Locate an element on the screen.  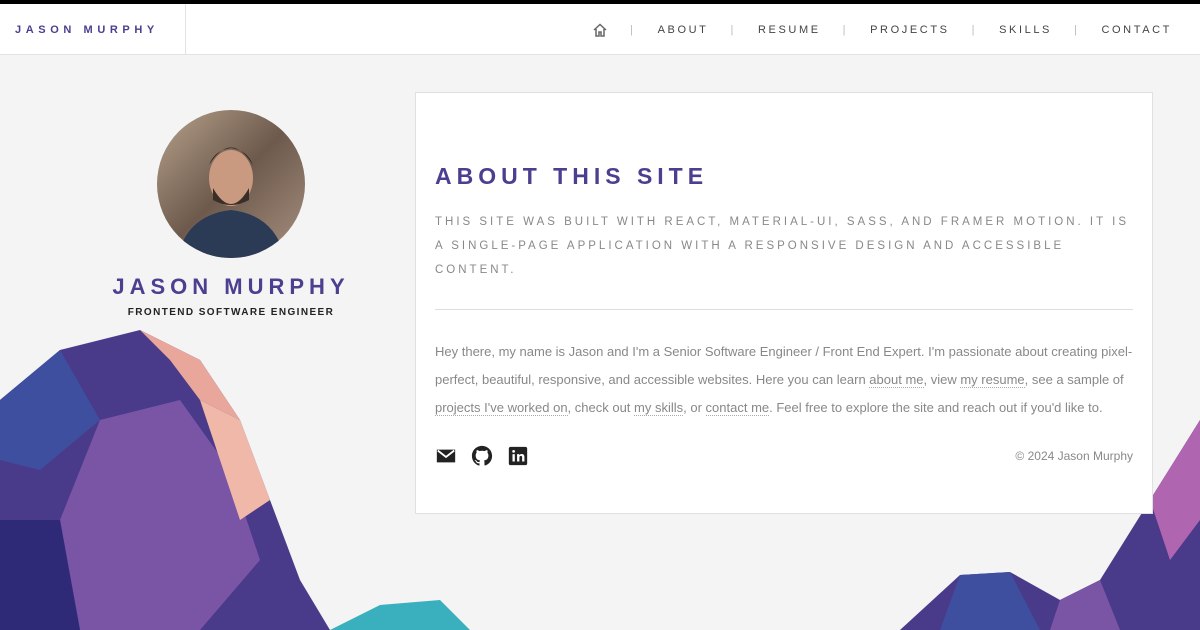
text: , check out is located at coordinates (601, 407).